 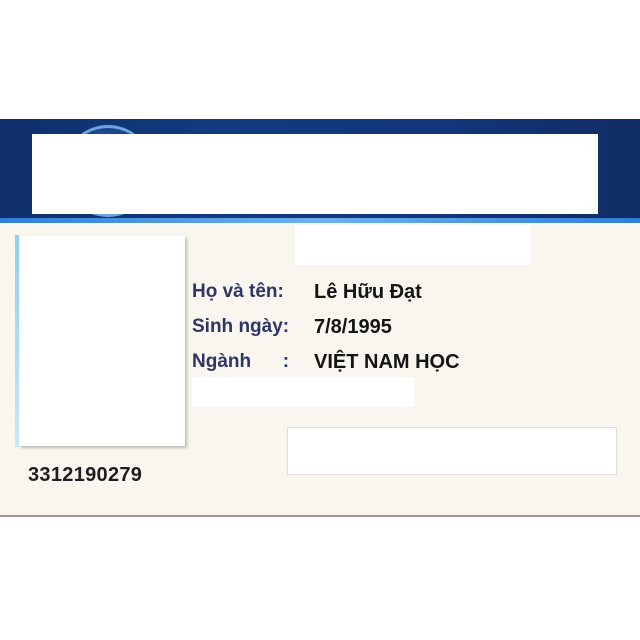 I want to click on dob-value: 7/8/1995, so click(x=353, y=326).